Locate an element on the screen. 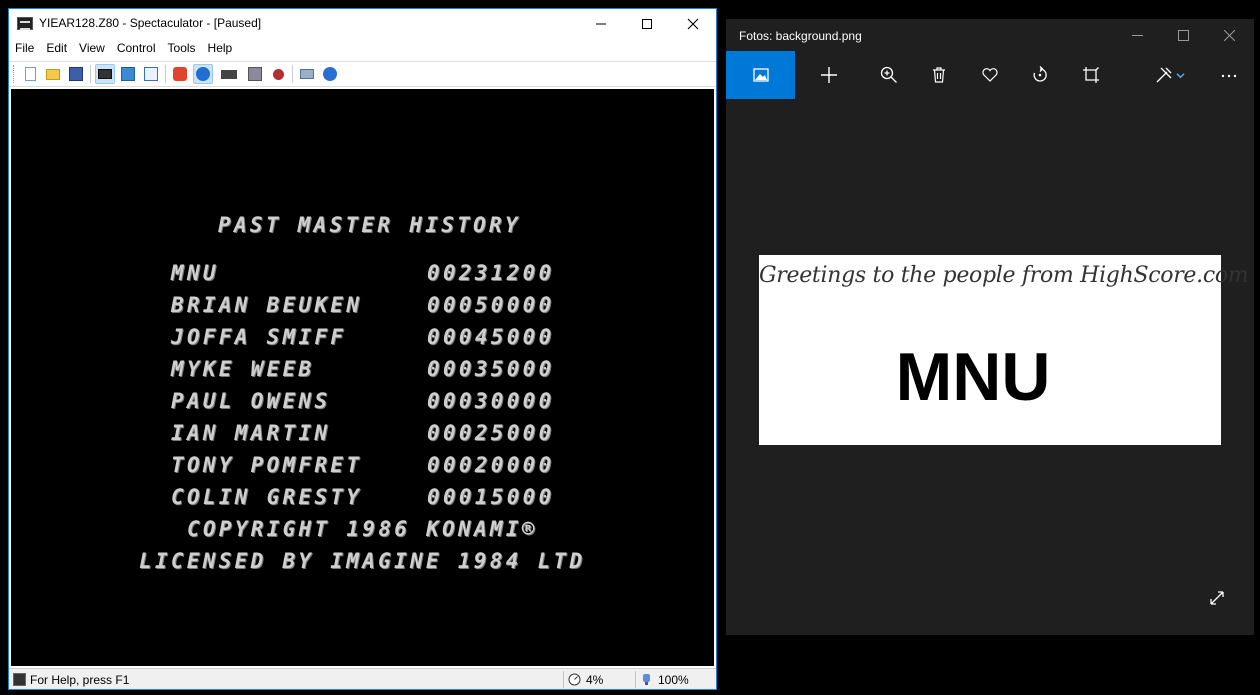  expand-icon is located at coordinates (1217, 598).